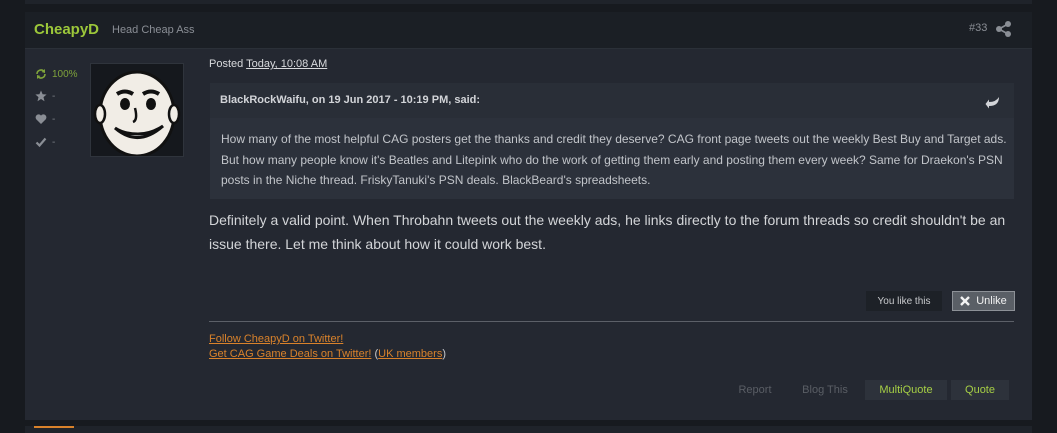  I want to click on check-stat: -, so click(44, 142).